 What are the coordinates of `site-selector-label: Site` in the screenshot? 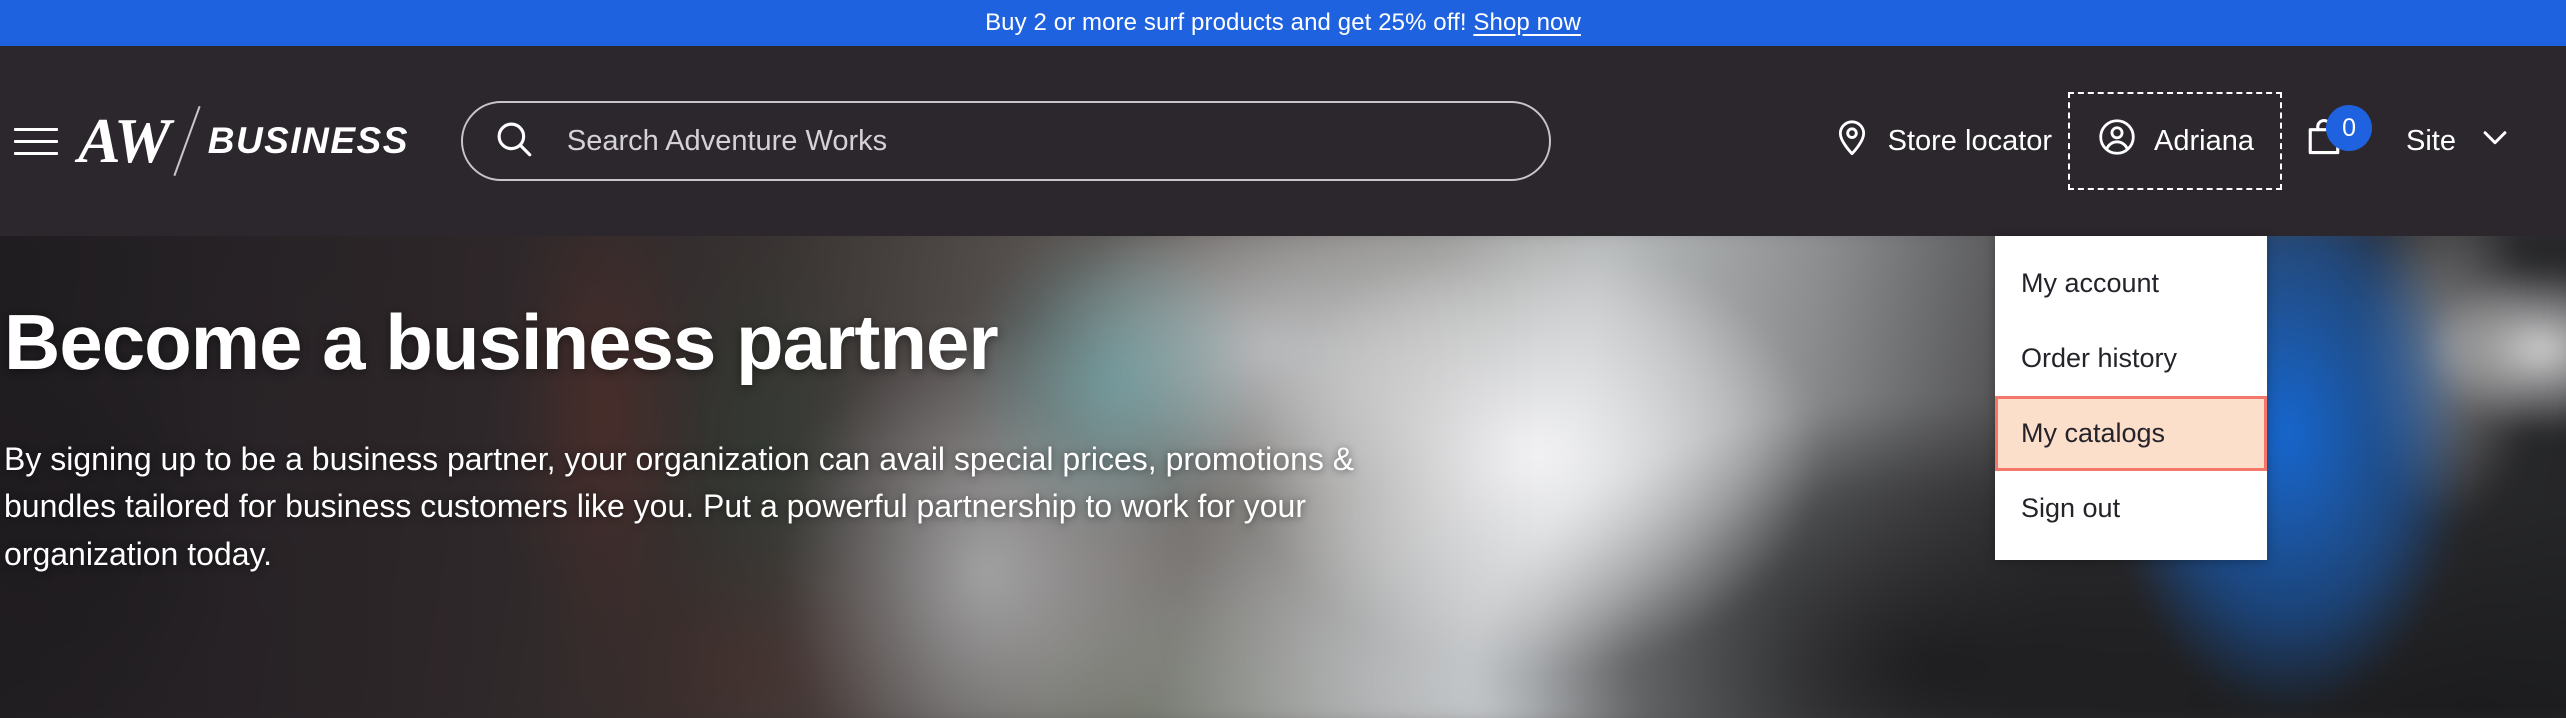 It's located at (2431, 140).